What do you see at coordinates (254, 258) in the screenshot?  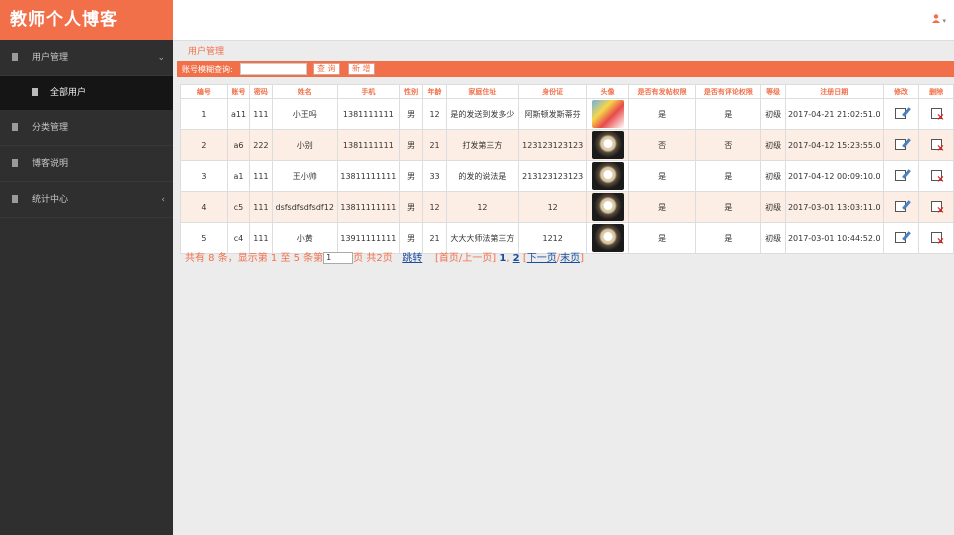 I see `pagination-summary: 共有 8 条，显示第 1 至 5 条第` at bounding box center [254, 258].